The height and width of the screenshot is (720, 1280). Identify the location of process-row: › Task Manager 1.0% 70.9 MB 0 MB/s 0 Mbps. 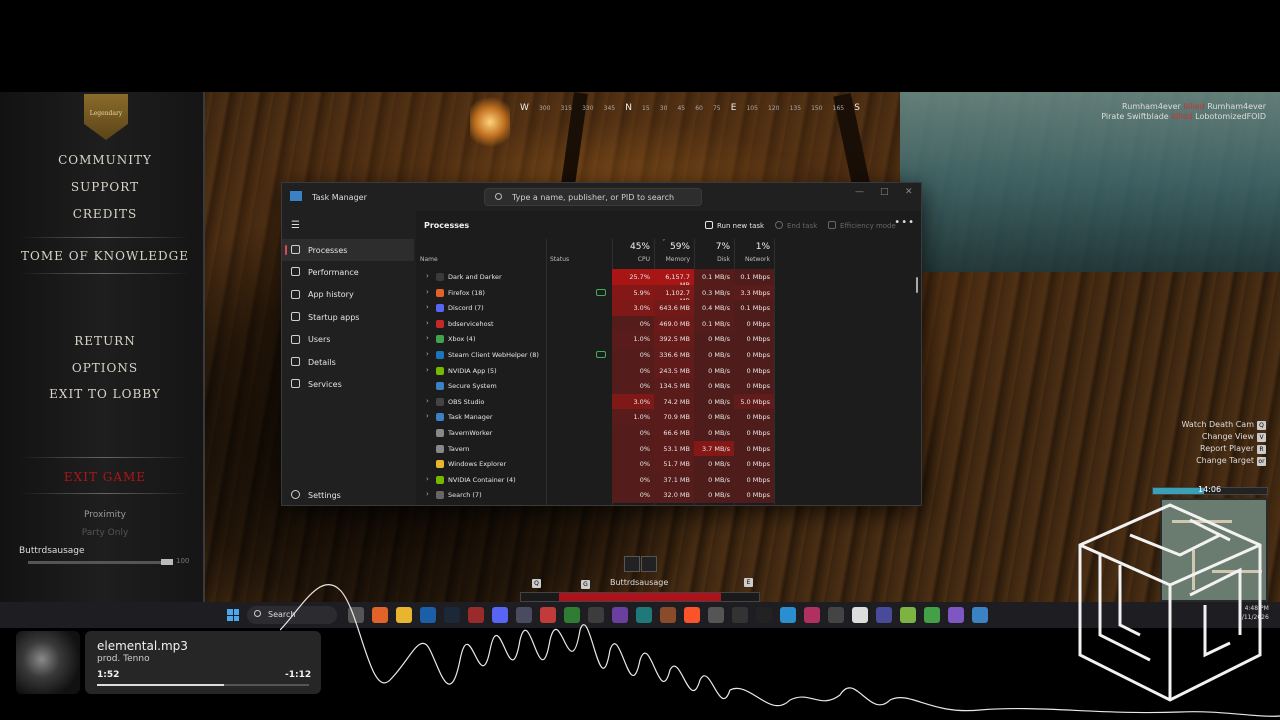
(668, 417).